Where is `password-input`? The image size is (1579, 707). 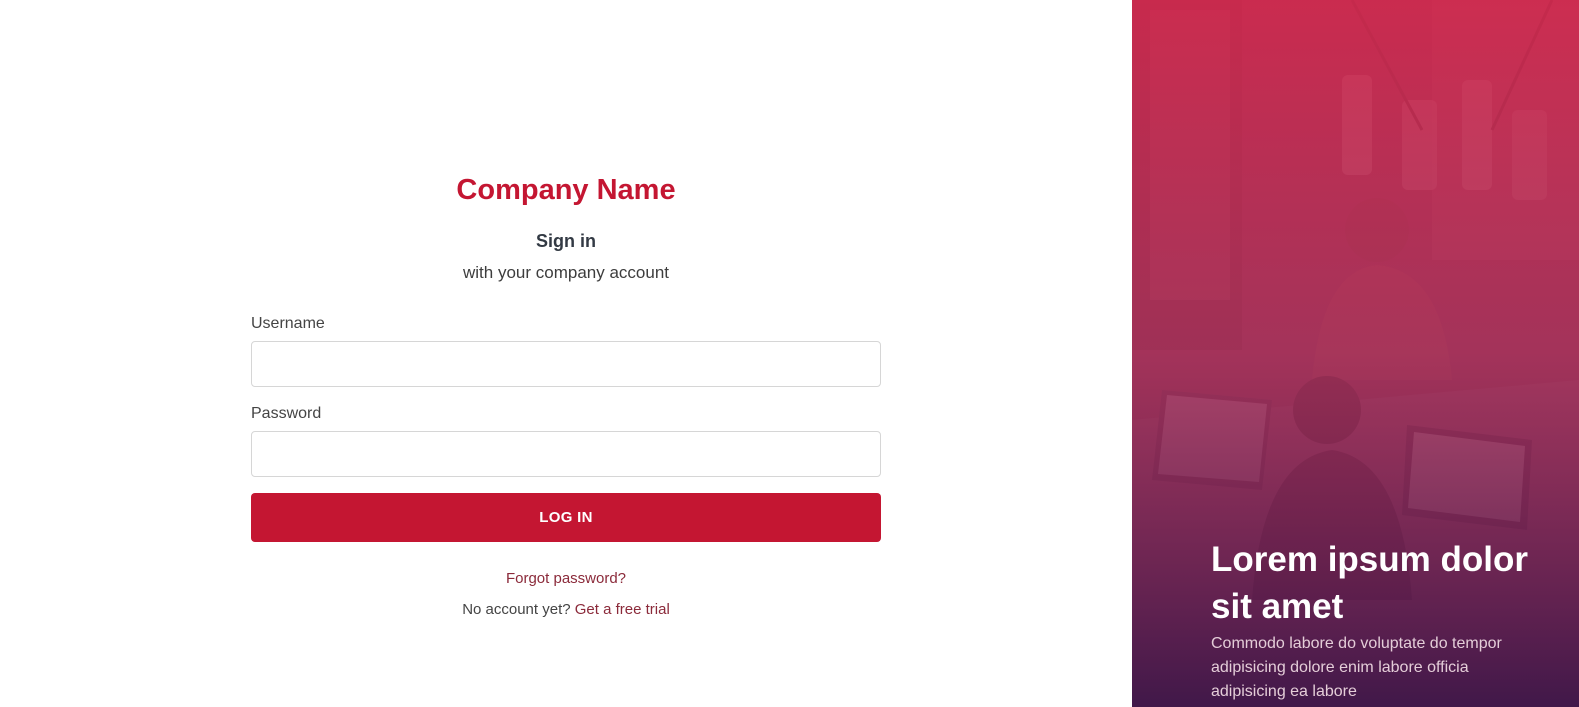
password-input is located at coordinates (566, 454).